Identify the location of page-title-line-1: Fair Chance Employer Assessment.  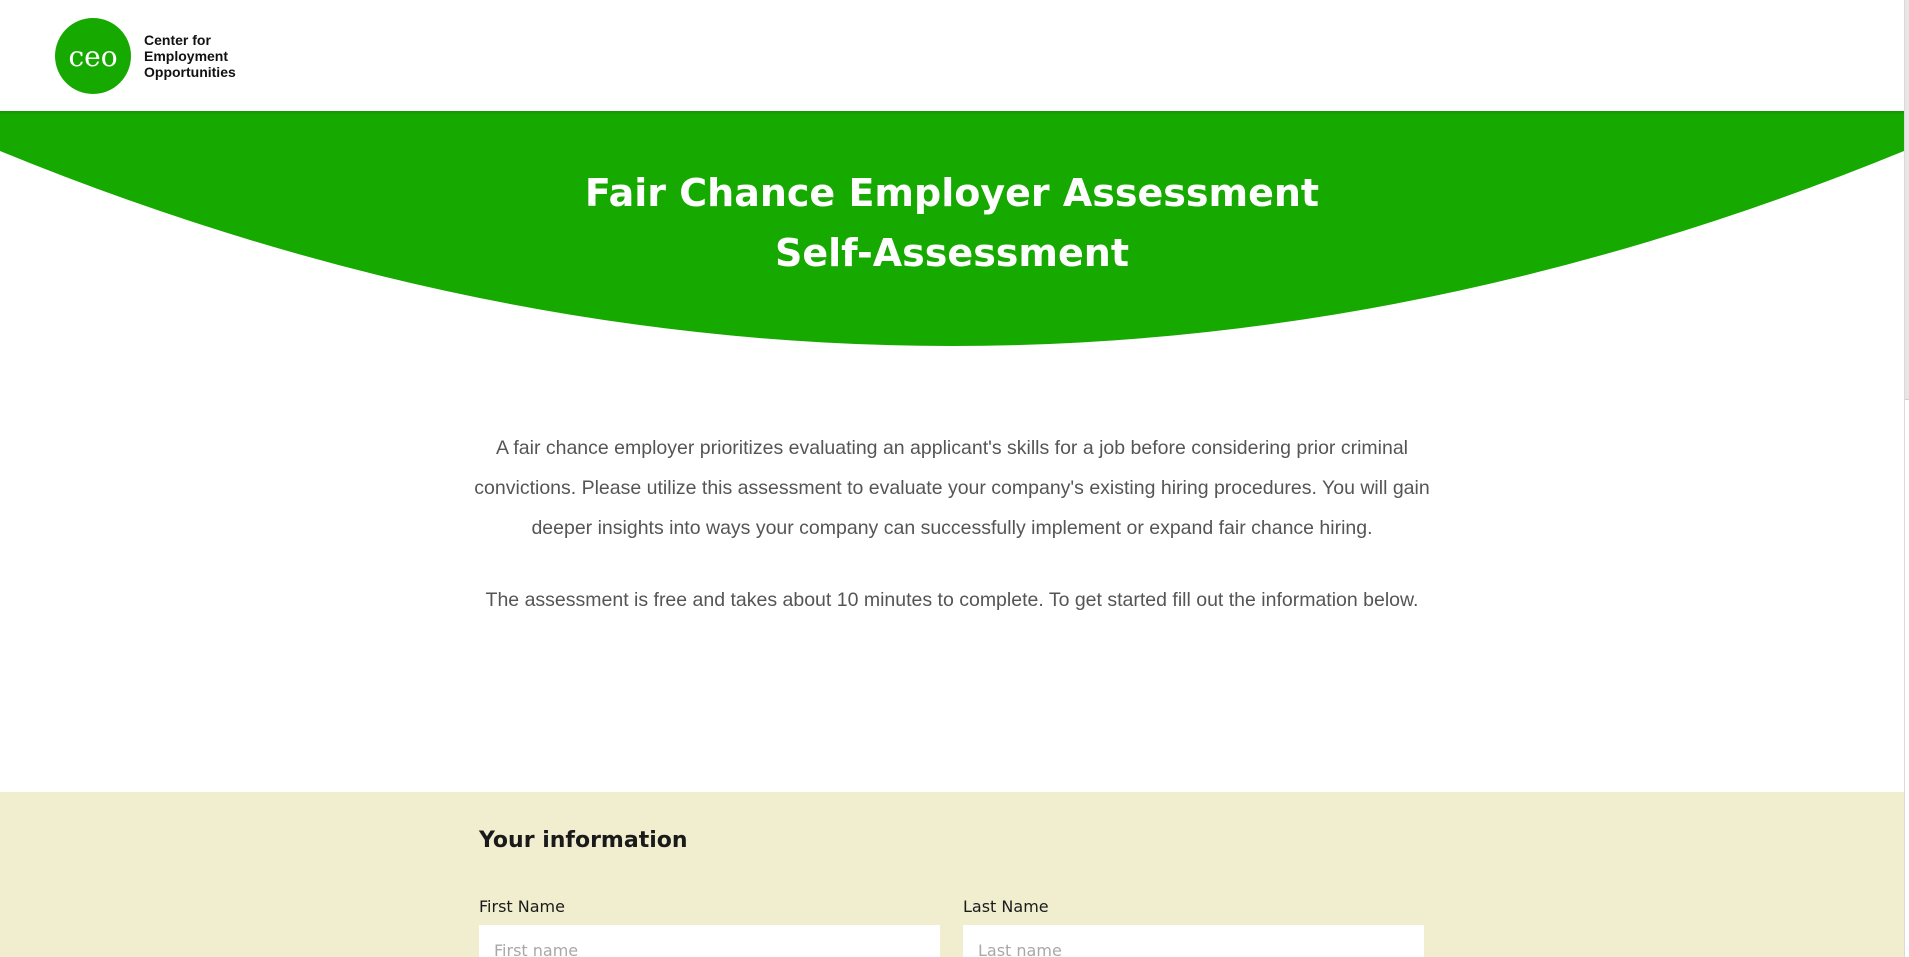
(952, 193).